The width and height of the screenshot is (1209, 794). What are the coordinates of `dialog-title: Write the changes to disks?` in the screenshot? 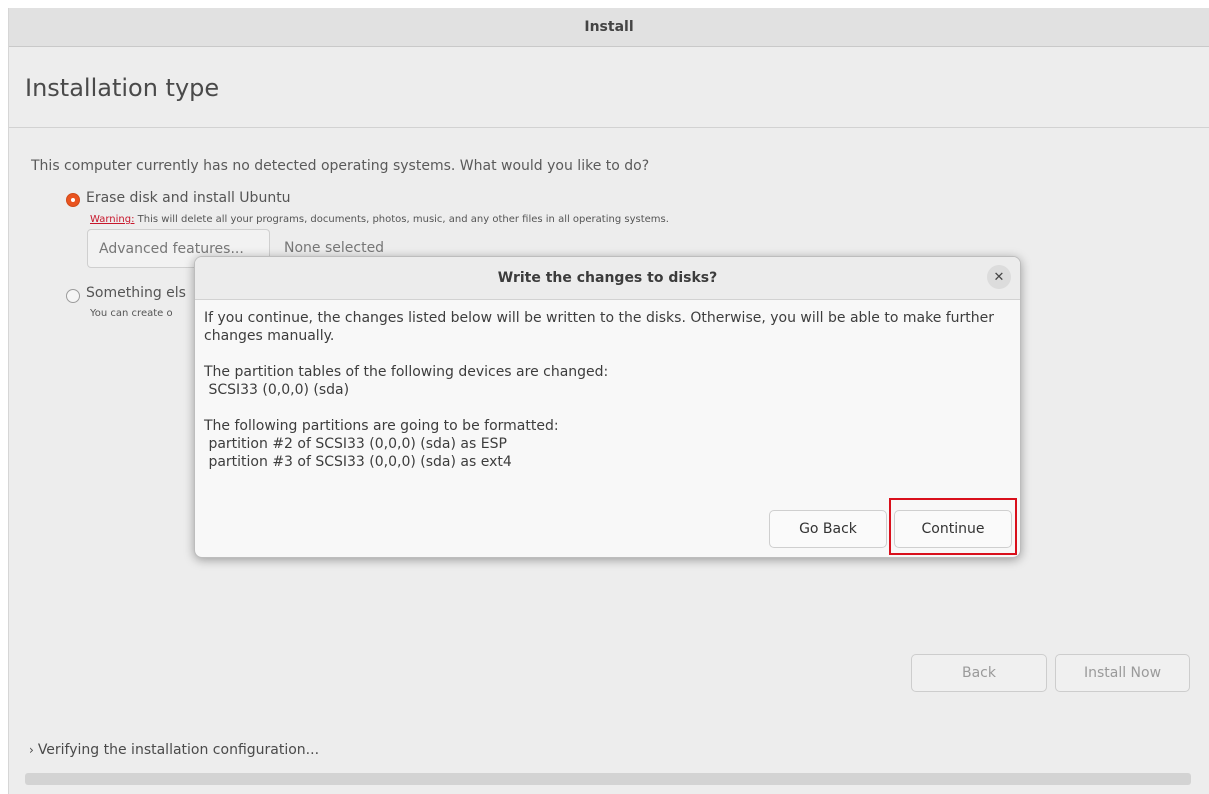 It's located at (607, 278).